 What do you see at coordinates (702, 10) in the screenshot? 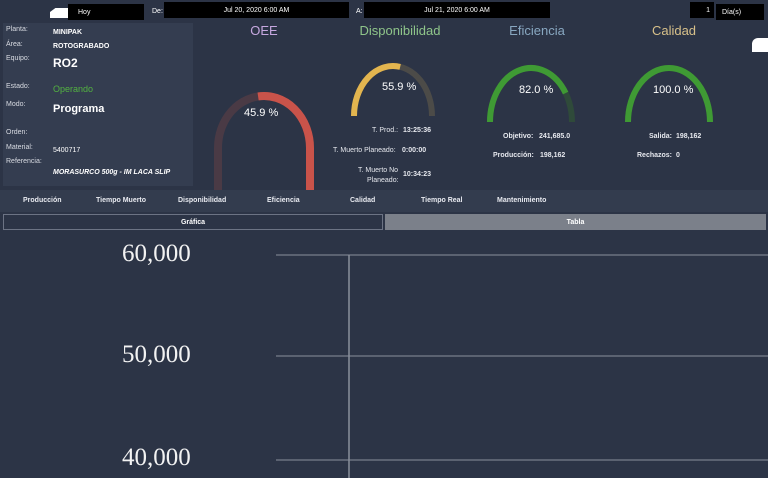
I see `days-count-input: 1` at bounding box center [702, 10].